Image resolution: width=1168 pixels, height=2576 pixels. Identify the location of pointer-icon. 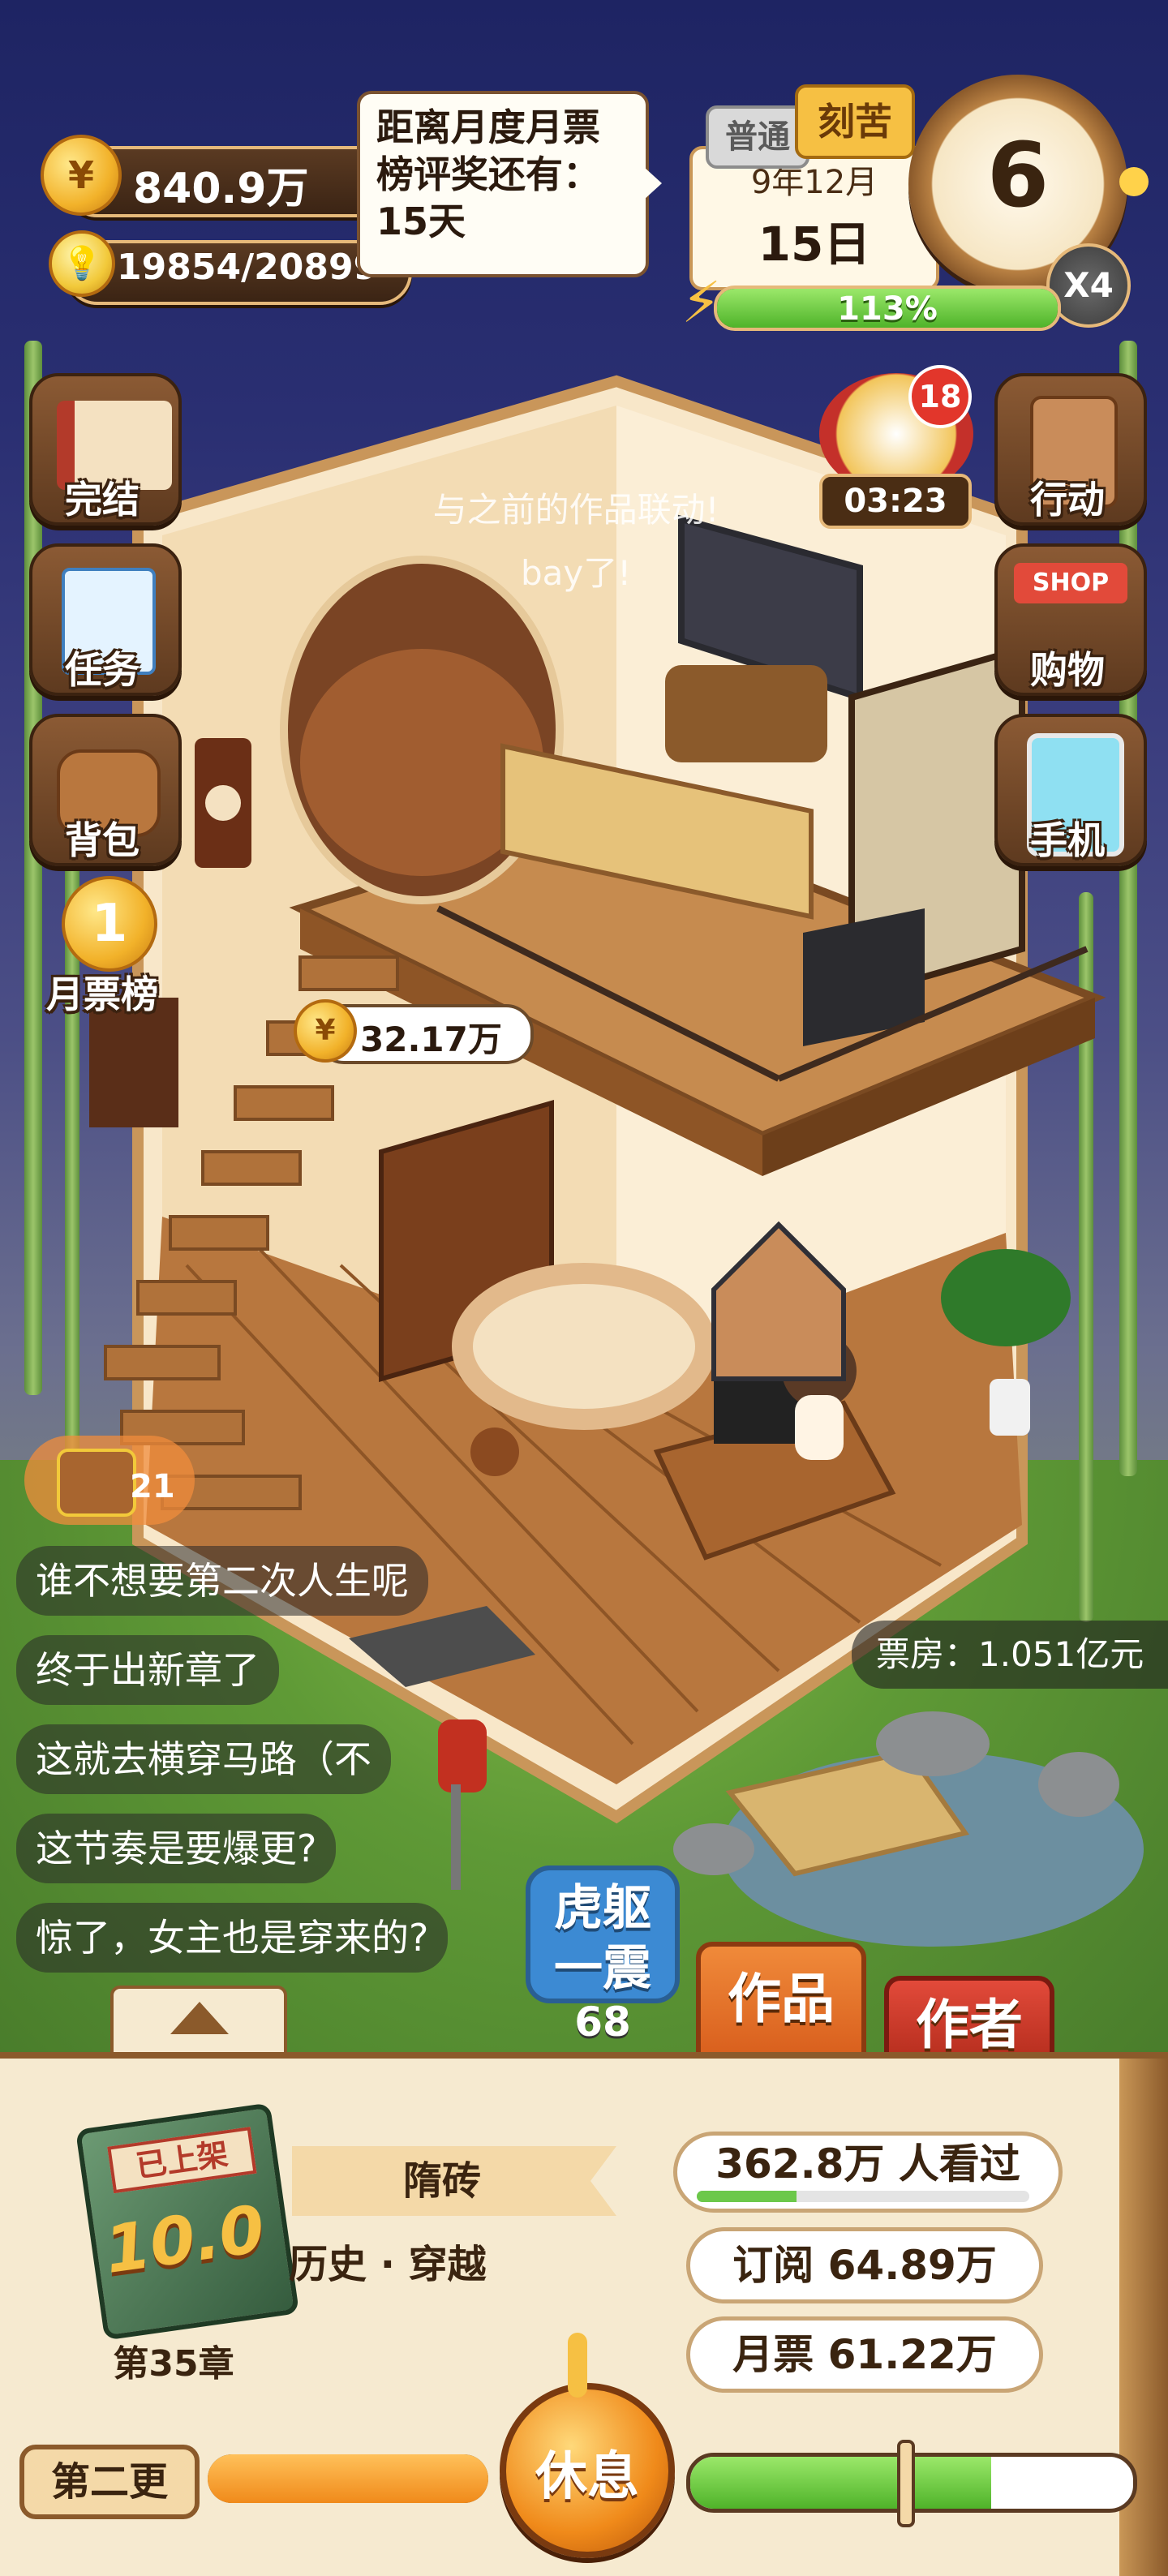
(577, 2365).